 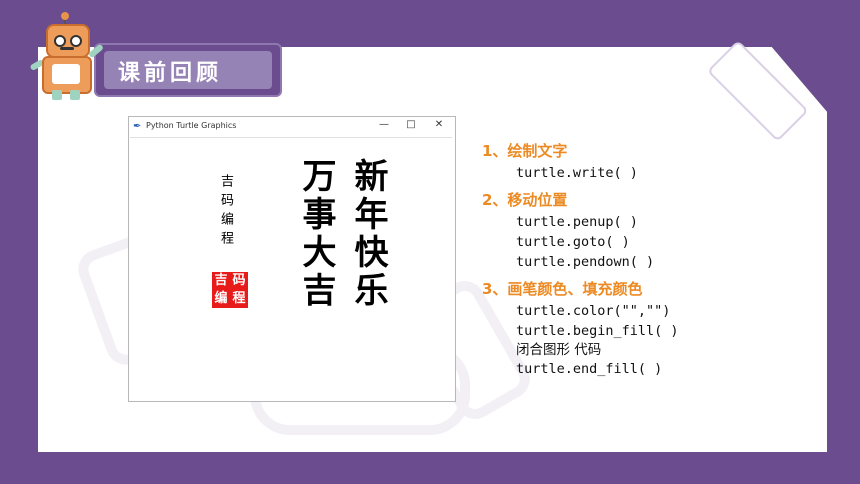 I want to click on note-heading-write: 1、绘制文字, so click(x=525, y=151).